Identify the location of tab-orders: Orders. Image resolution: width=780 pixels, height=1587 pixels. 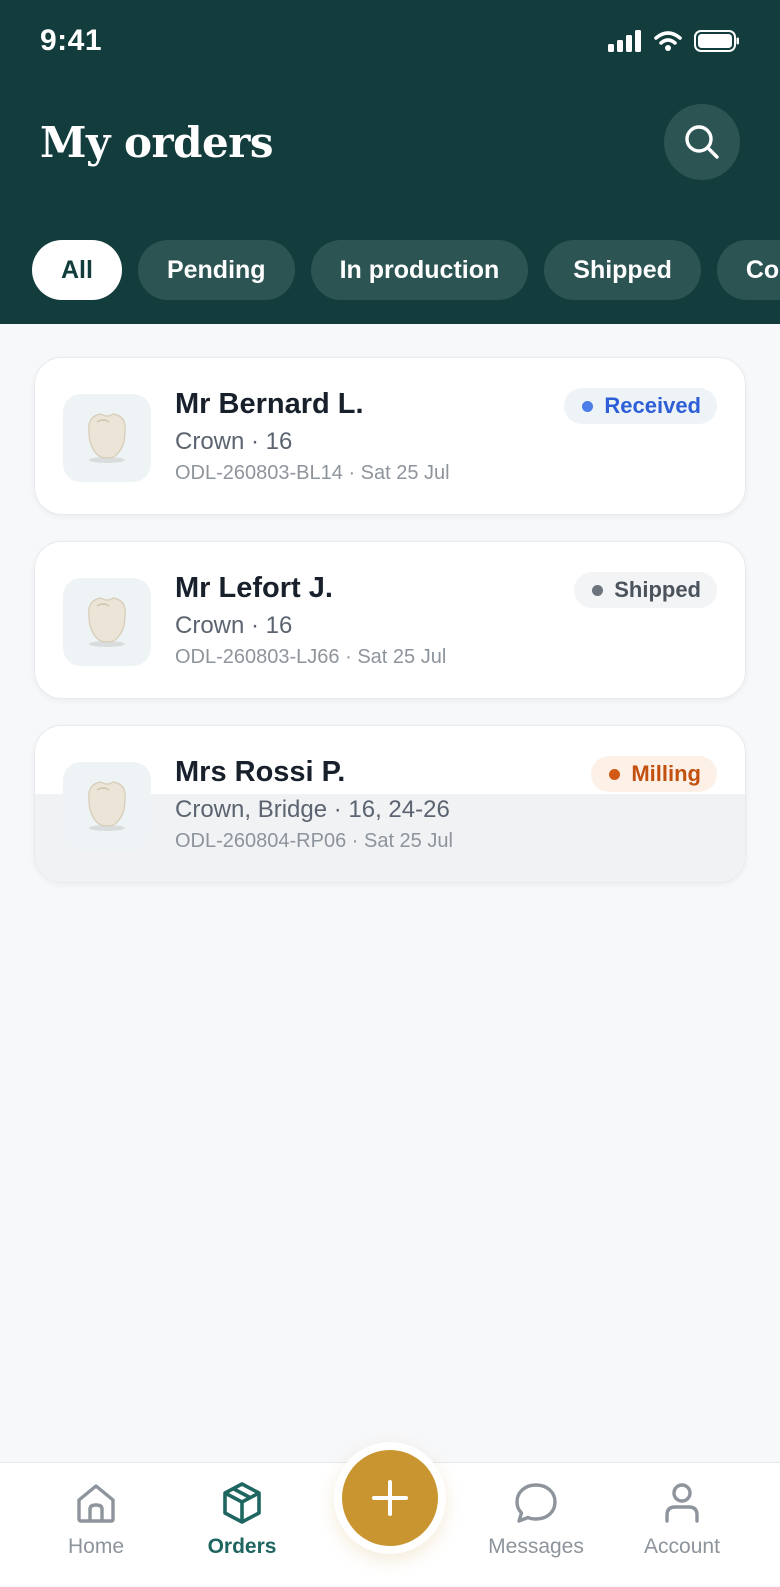
(242, 1525).